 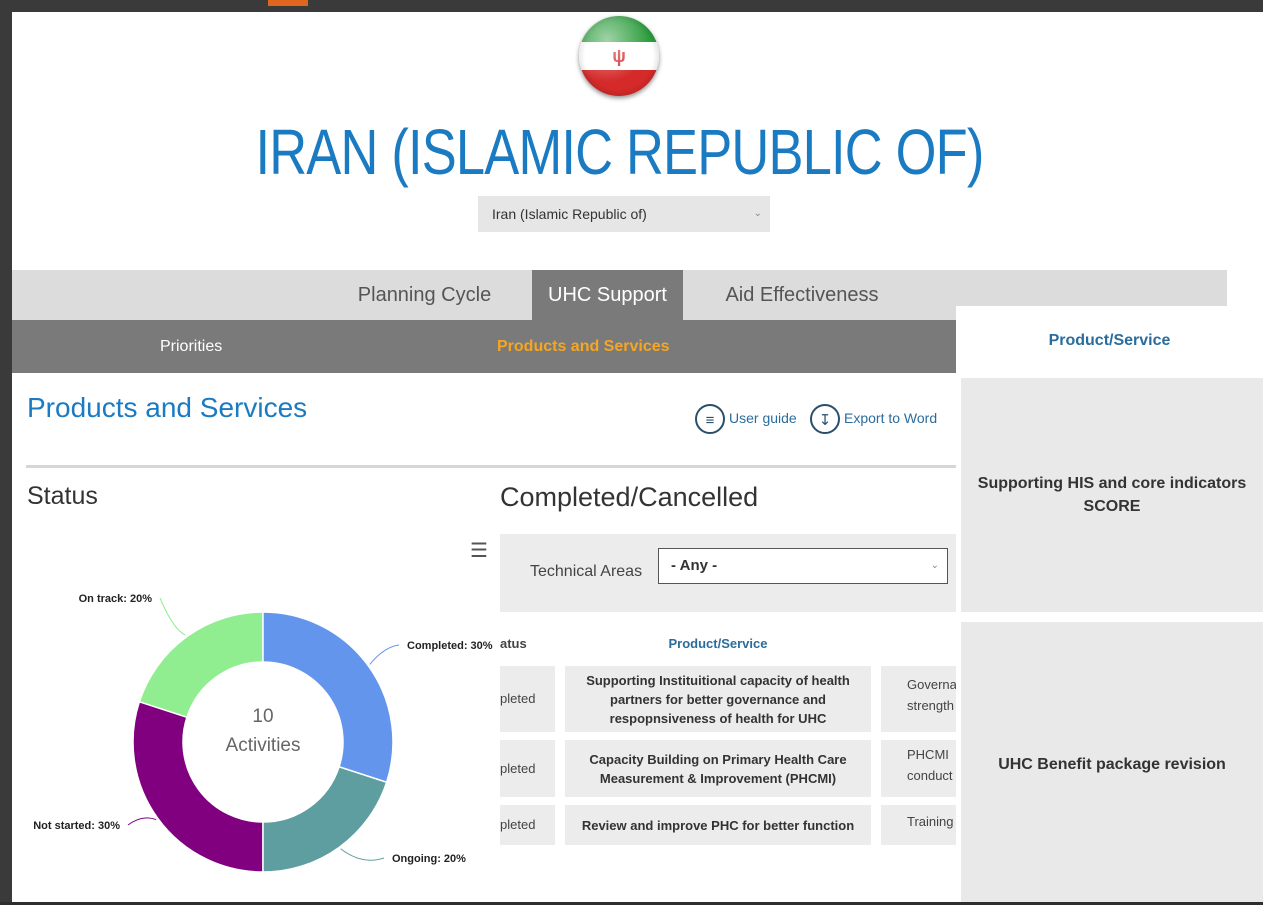 I want to click on user-guide-link: ≡ User guide, so click(x=746, y=418).